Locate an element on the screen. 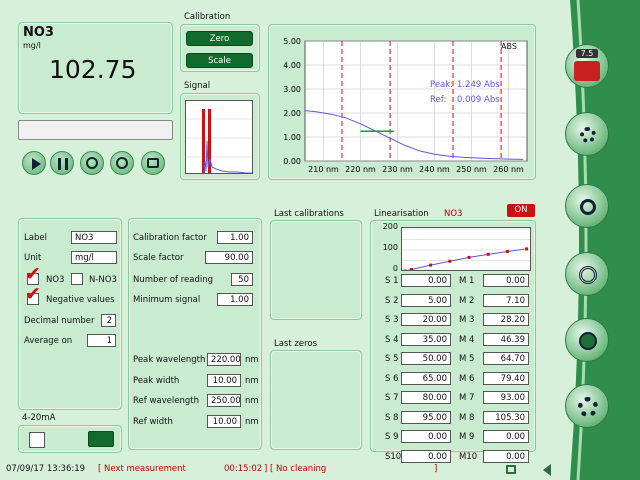 This screenshot has width=640, height=480. linearisation-s-label: S10 is located at coordinates (393, 456).